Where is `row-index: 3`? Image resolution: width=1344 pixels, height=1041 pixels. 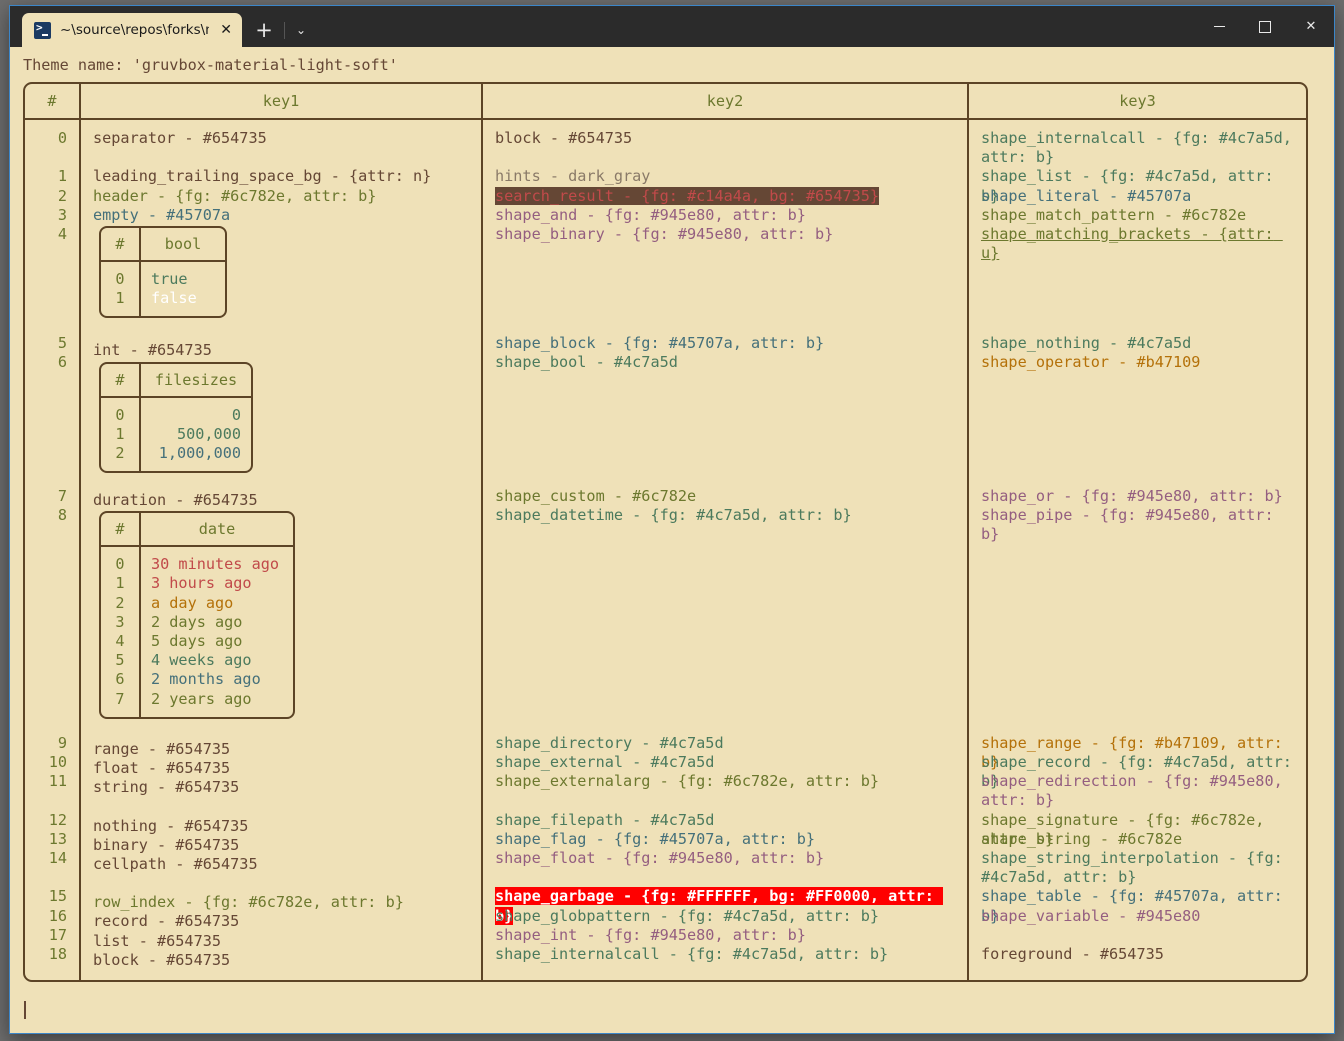
row-index: 3 is located at coordinates (62, 214).